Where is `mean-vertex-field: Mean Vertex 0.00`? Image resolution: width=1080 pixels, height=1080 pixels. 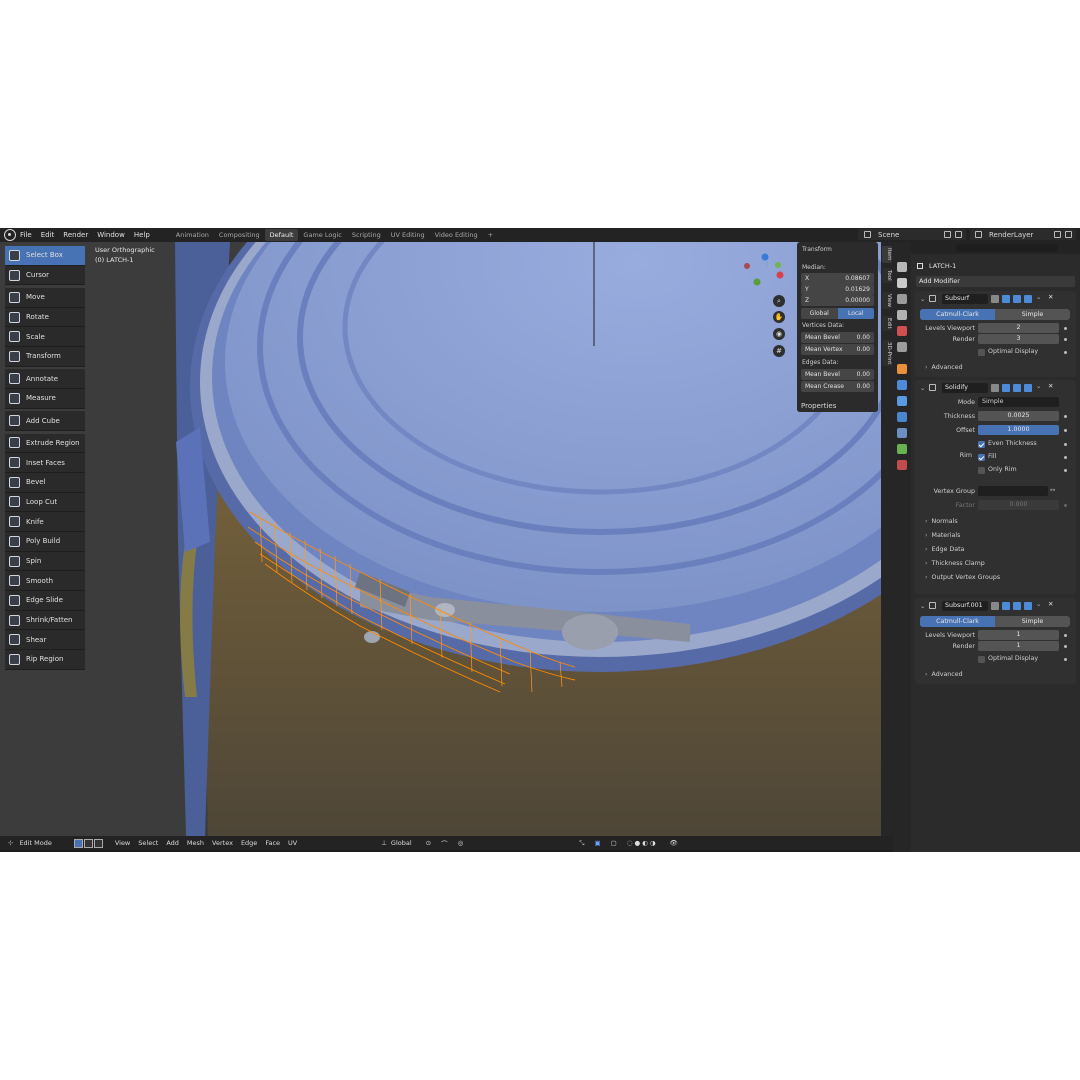
mean-vertex-field: Mean Vertex 0.00 is located at coordinates (837, 349).